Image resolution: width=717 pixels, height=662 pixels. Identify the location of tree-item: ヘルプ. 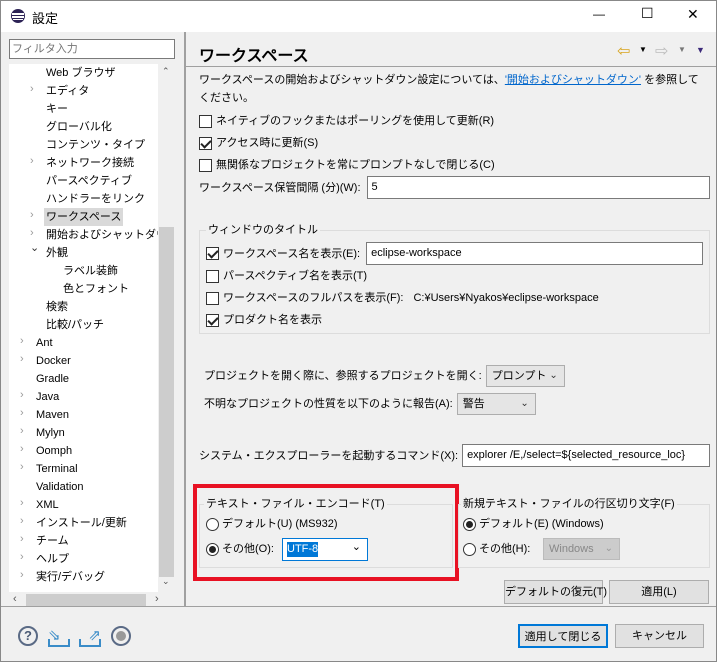
(52, 559).